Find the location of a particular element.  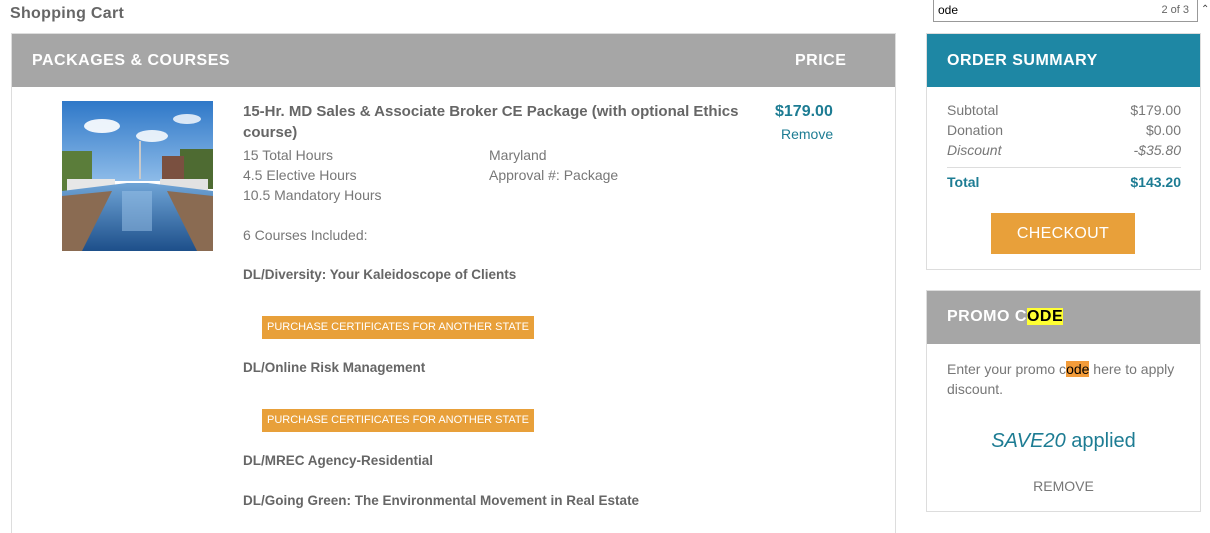

find-bar: ode 2 of 3 is located at coordinates (1065, 11).